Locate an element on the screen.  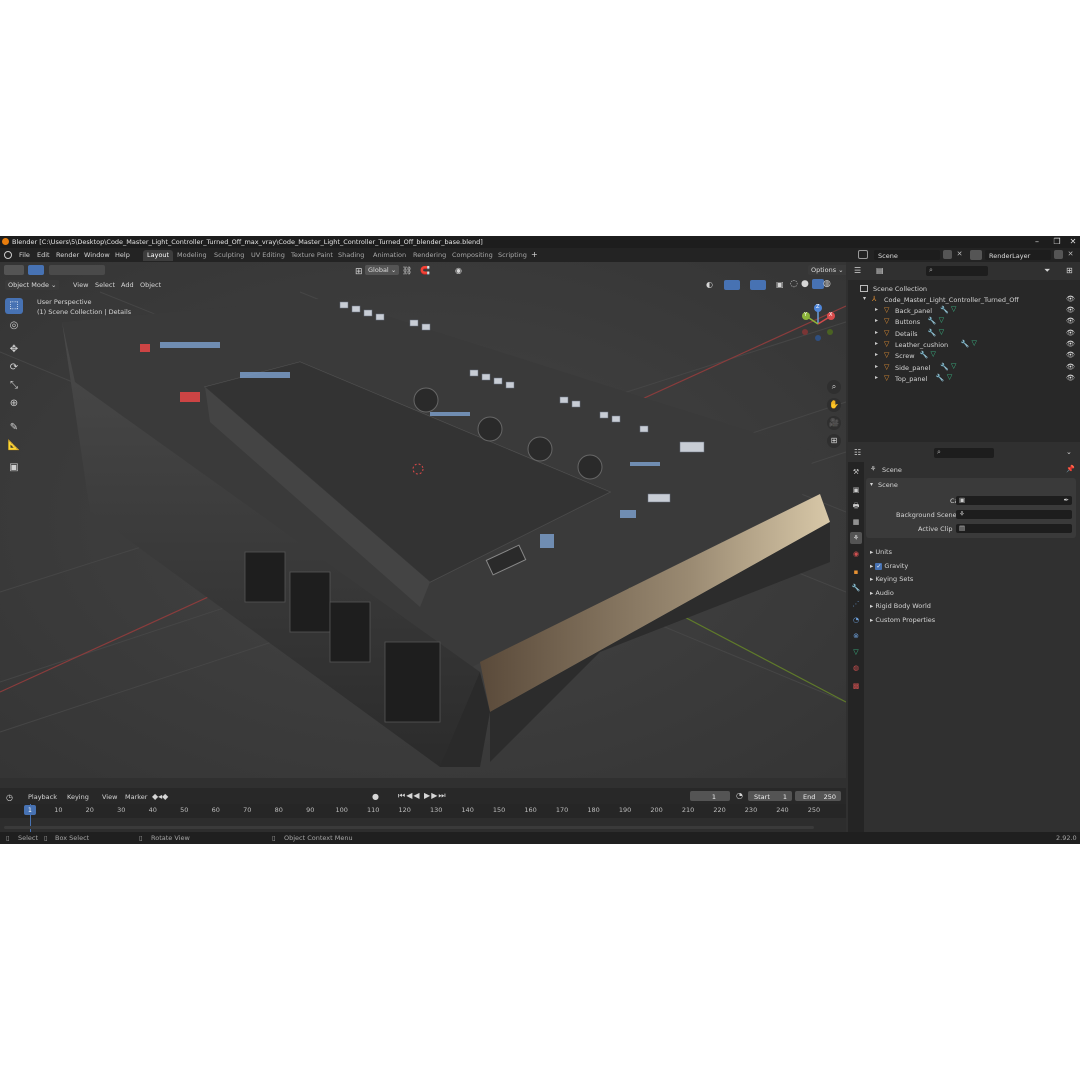
outliner-row-object: ▸ ▽ Side_panel 🔧 ▽ 👁 is located at coordinates (964, 367).